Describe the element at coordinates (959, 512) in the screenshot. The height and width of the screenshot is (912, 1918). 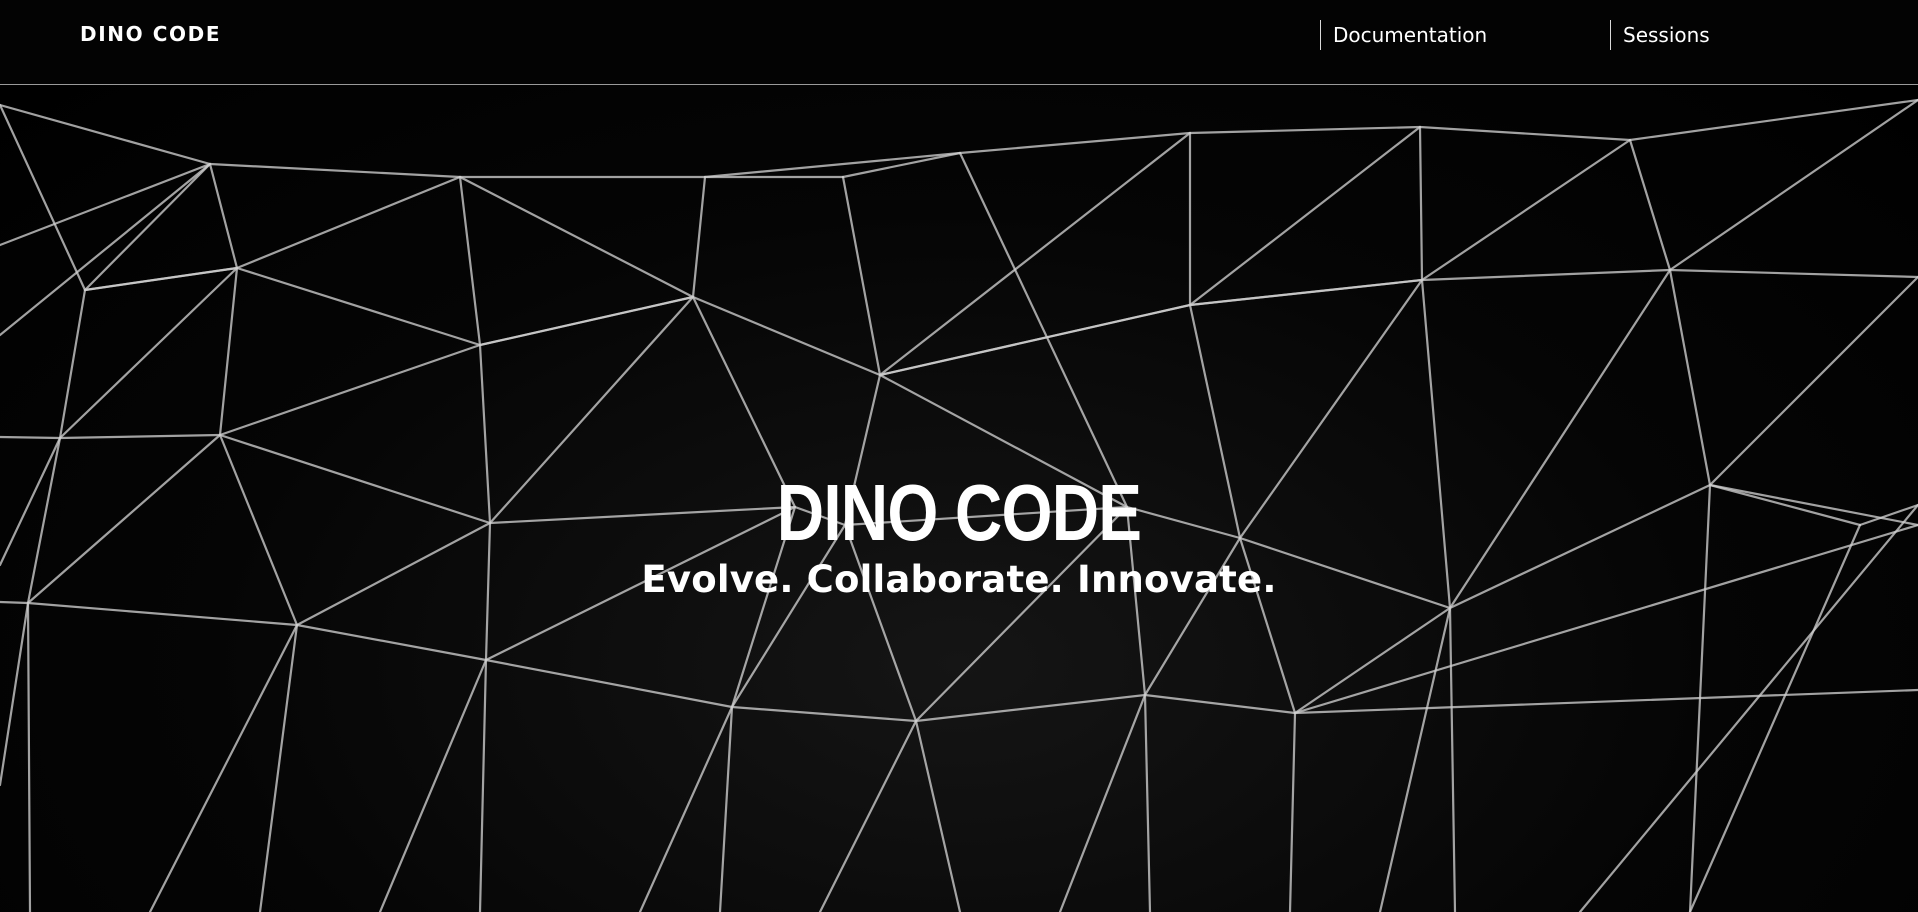
I see `hero-title: DINO CODE` at that location.